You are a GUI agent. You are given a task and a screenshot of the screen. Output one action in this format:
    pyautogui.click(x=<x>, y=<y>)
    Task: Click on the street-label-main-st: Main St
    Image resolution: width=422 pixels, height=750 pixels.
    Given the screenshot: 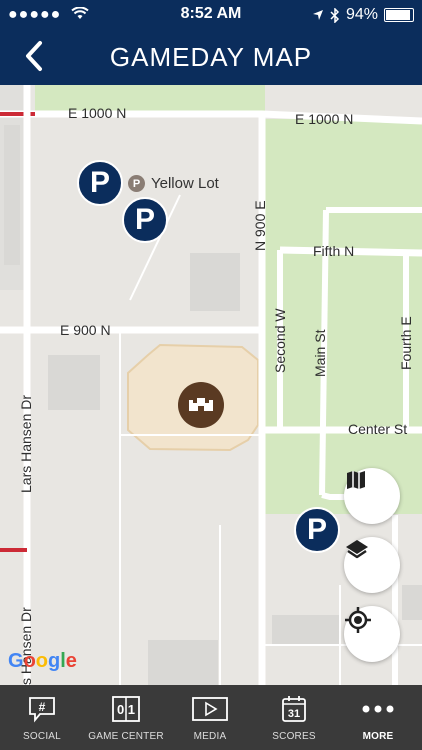 What is the action you would take?
    pyautogui.click(x=320, y=353)
    